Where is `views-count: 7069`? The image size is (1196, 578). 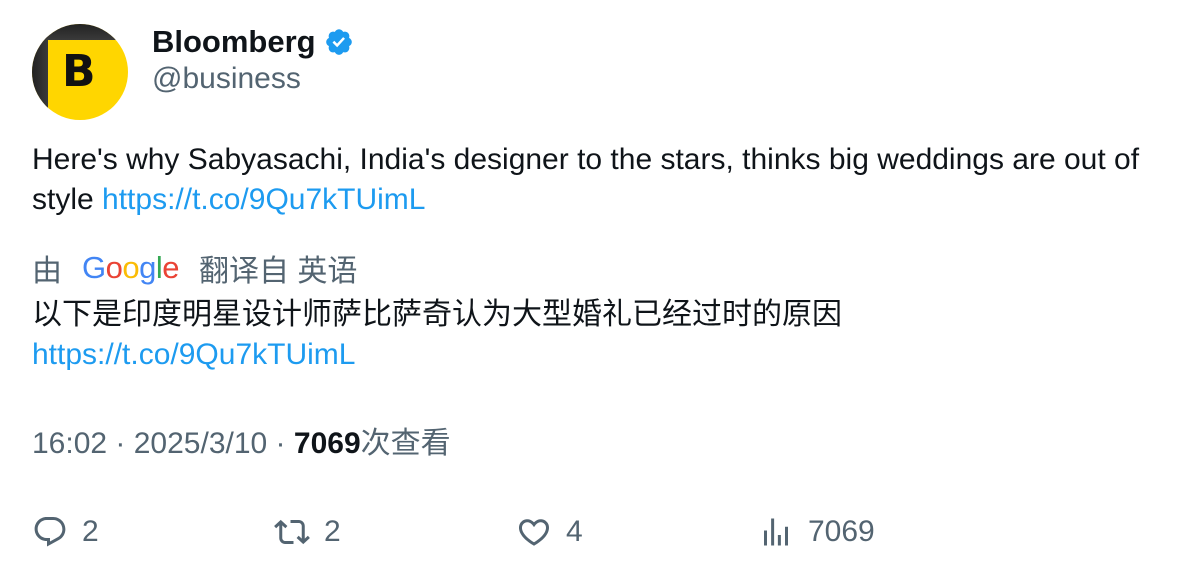
views-count: 7069 is located at coordinates (327, 443).